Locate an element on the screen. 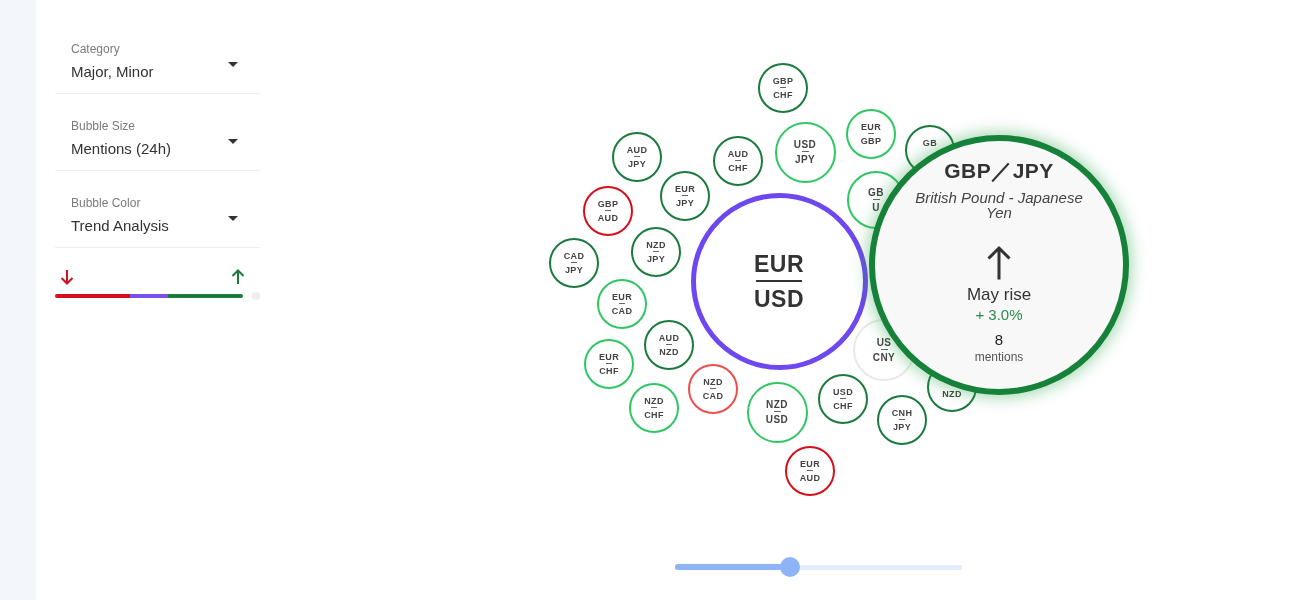  change-percent: + 3.0% is located at coordinates (999, 315).